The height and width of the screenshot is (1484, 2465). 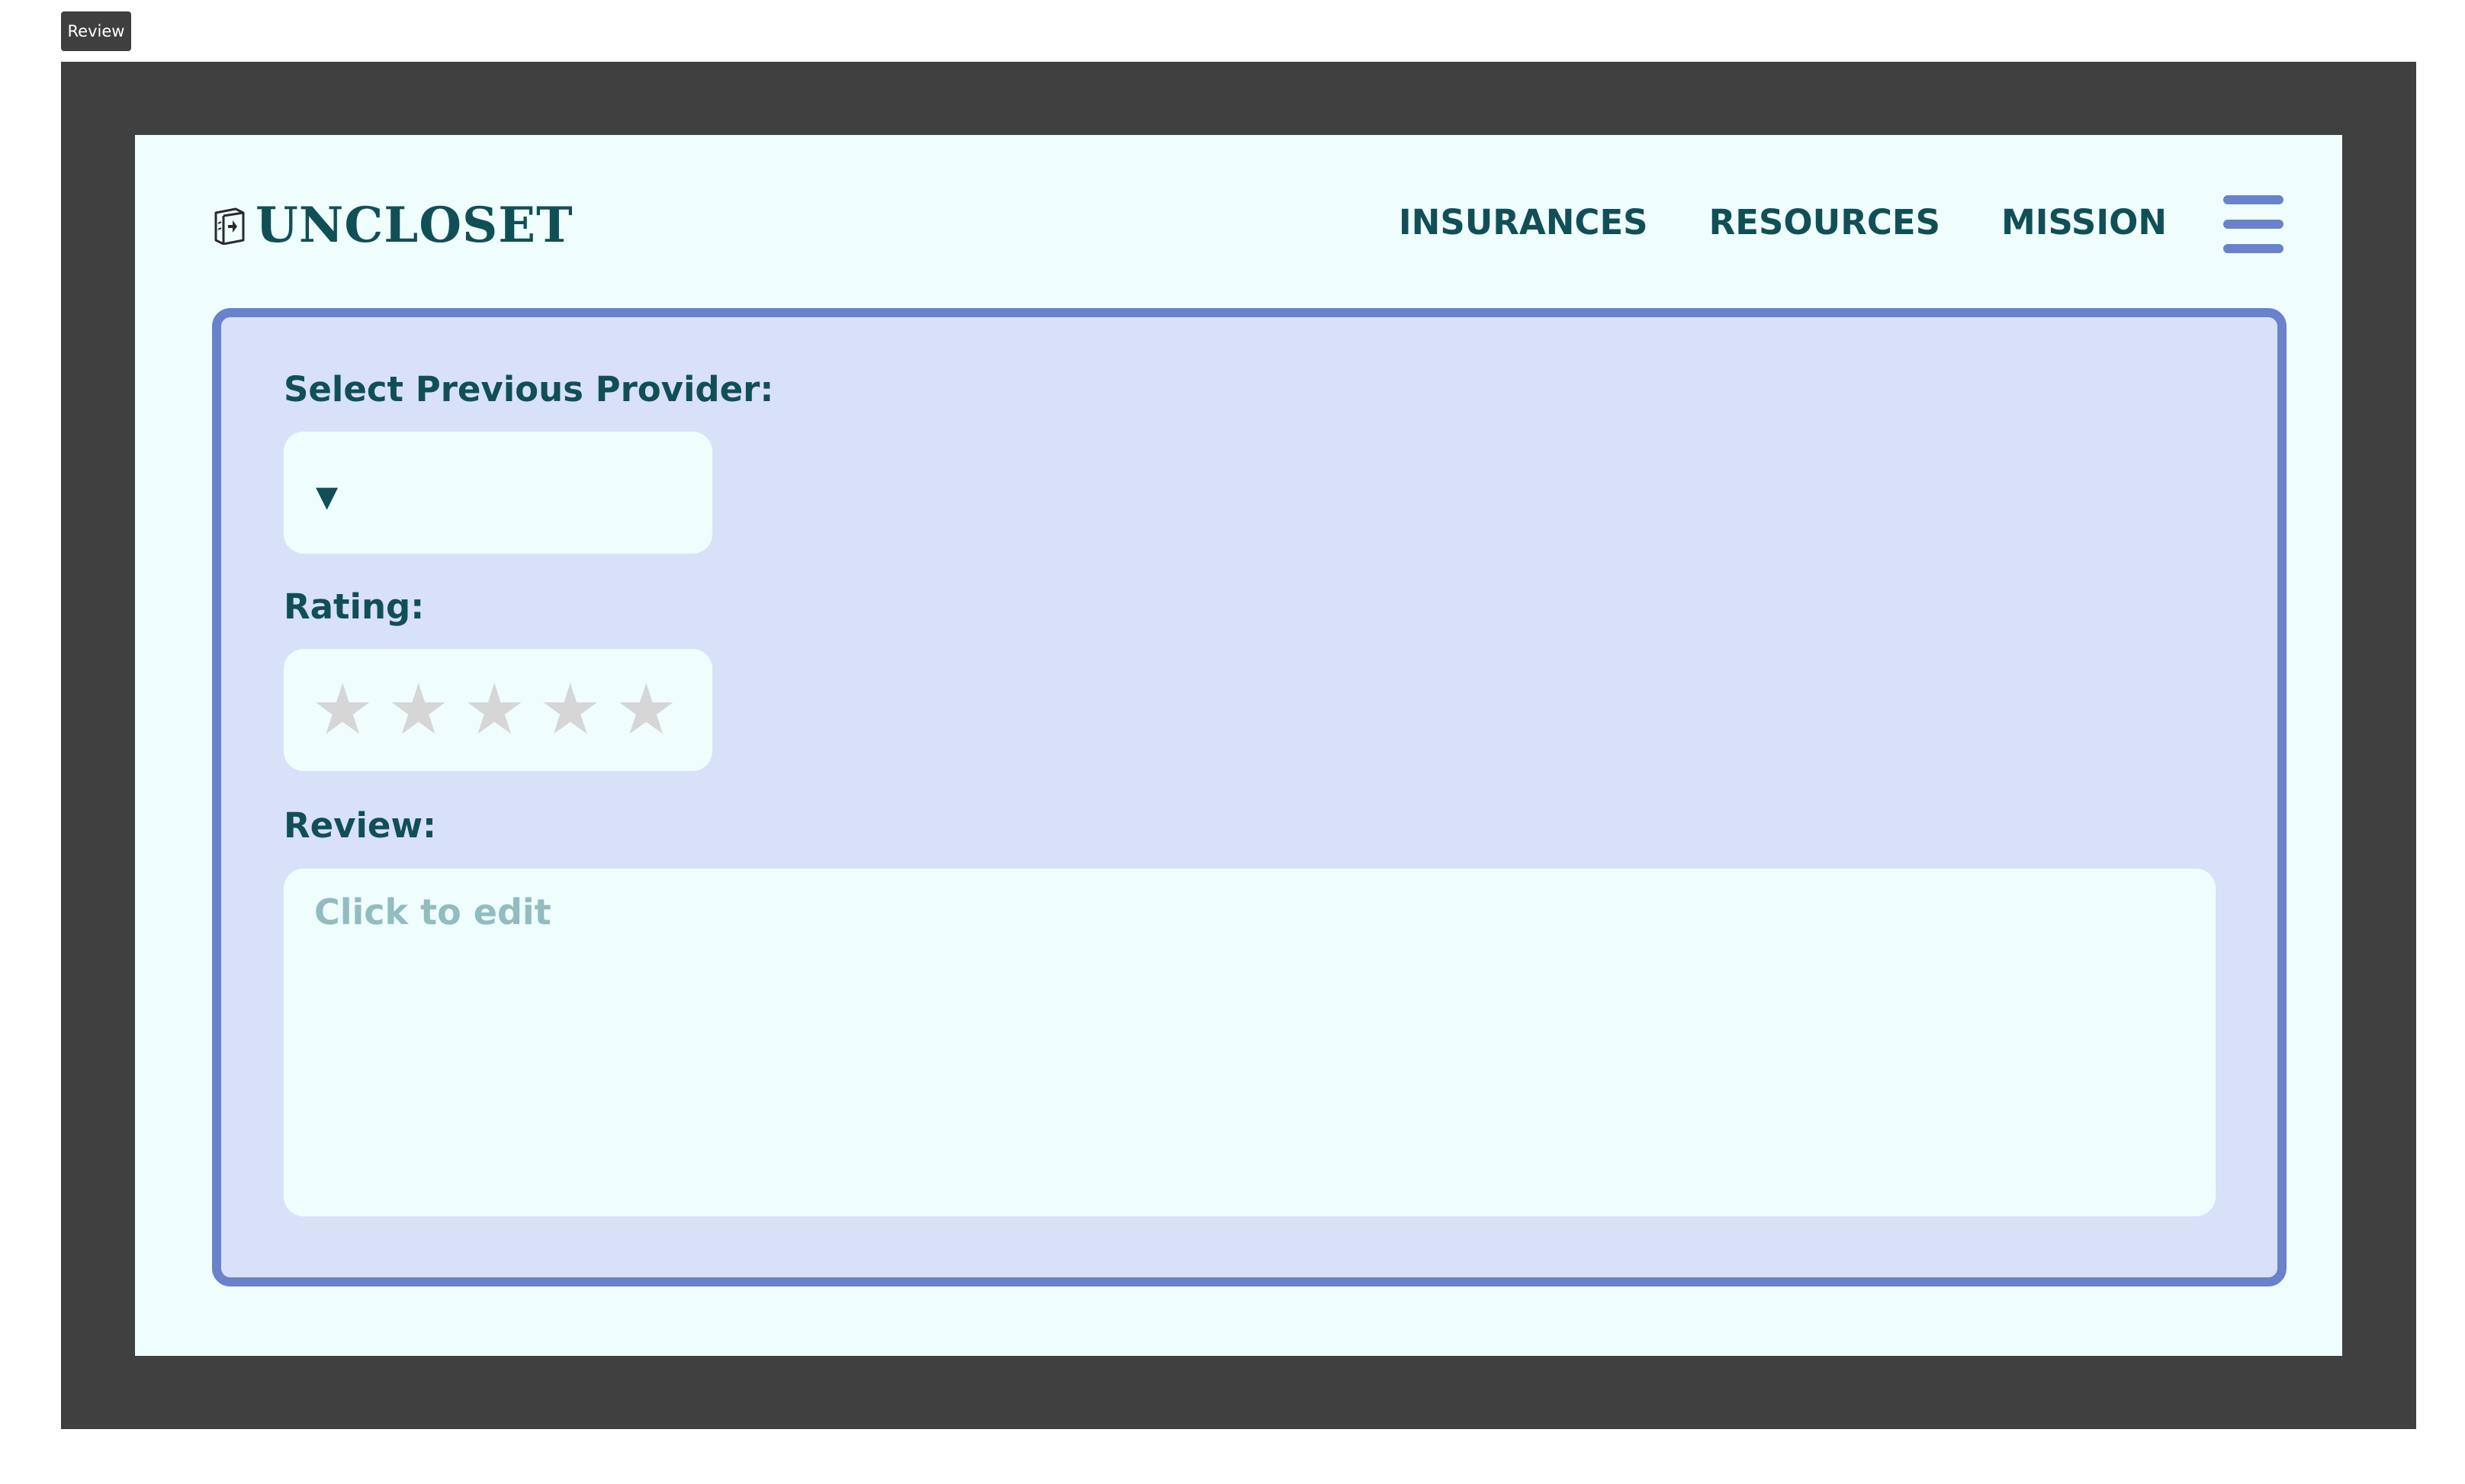 I want to click on star-3-icon: ★, so click(x=494, y=710).